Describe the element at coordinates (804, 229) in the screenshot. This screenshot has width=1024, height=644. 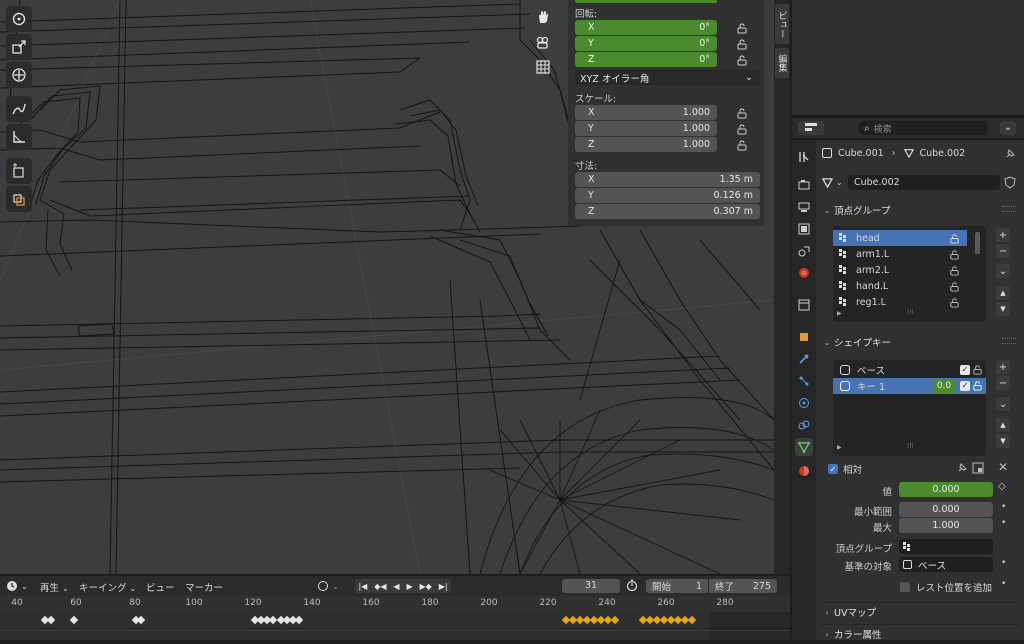
I see `view-layer-tab-icon` at that location.